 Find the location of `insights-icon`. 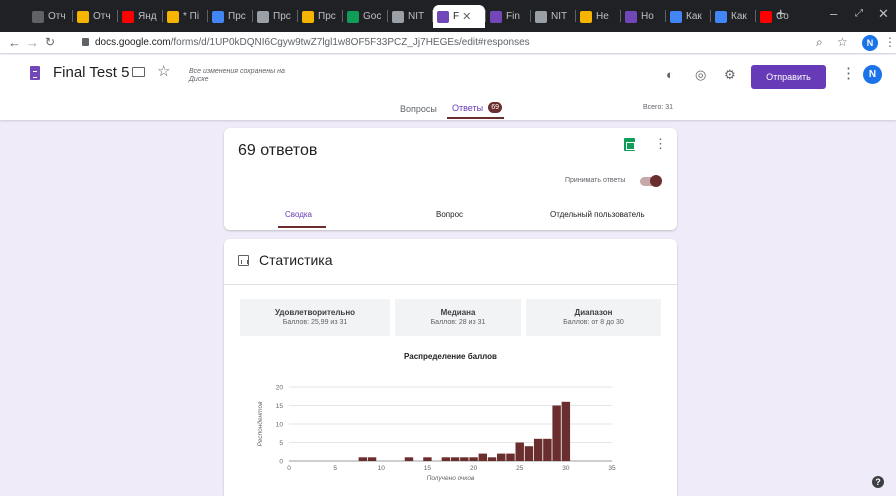

insights-icon is located at coordinates (243, 260).